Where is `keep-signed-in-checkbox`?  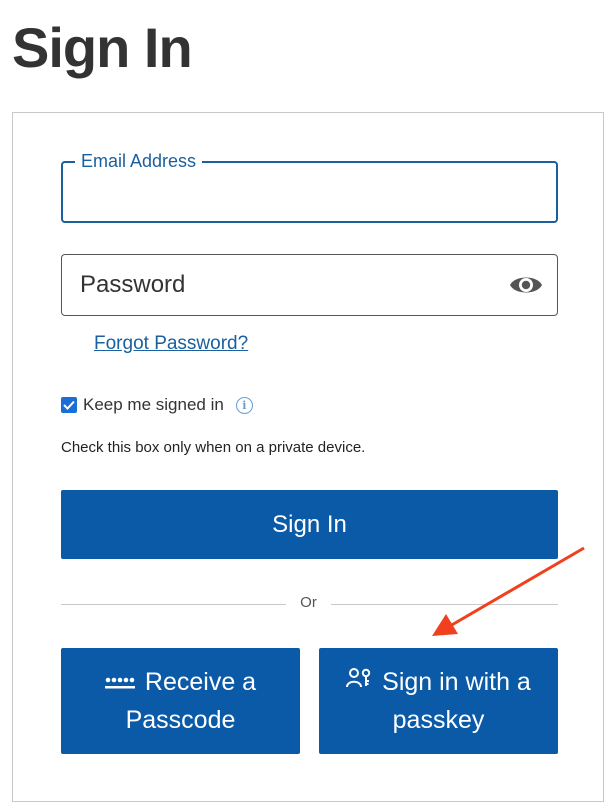 keep-signed-in-checkbox is located at coordinates (69, 405).